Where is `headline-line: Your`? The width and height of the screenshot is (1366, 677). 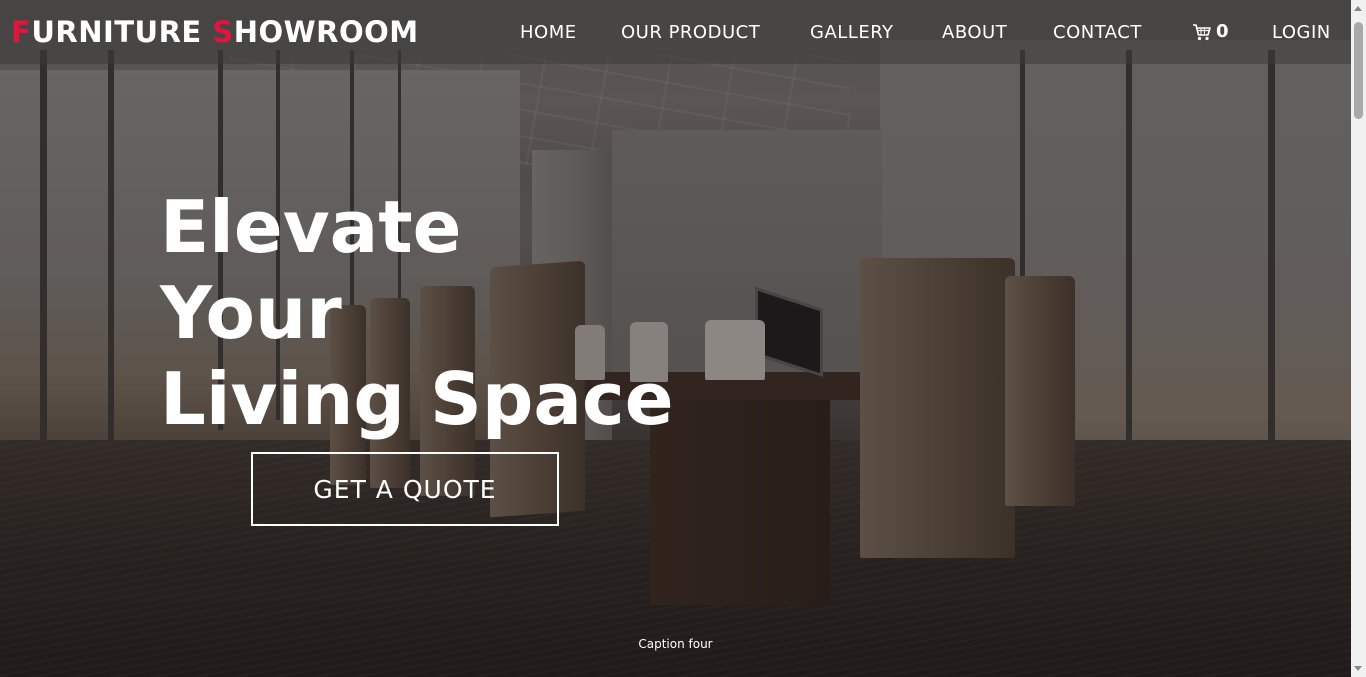
headline-line: Your is located at coordinates (251, 313).